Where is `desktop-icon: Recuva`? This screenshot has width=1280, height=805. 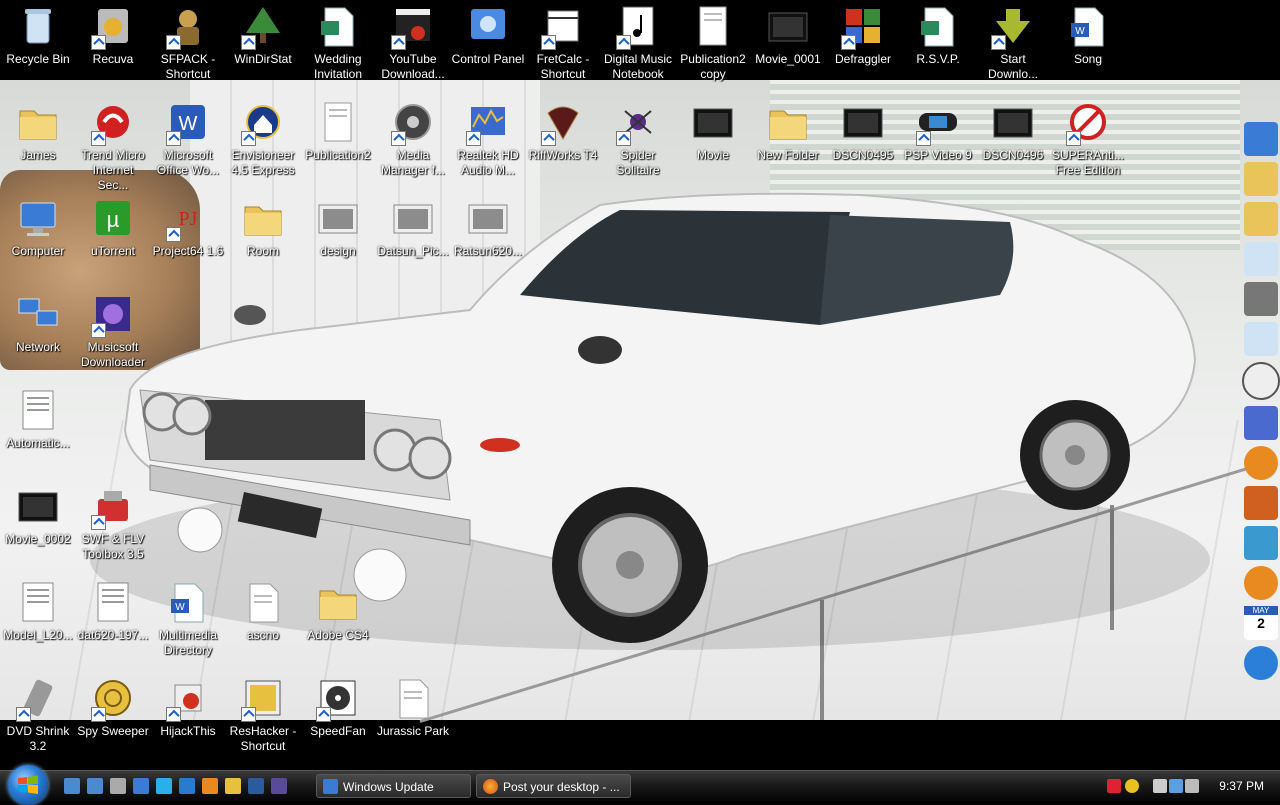 desktop-icon: Recuva is located at coordinates (113, 47).